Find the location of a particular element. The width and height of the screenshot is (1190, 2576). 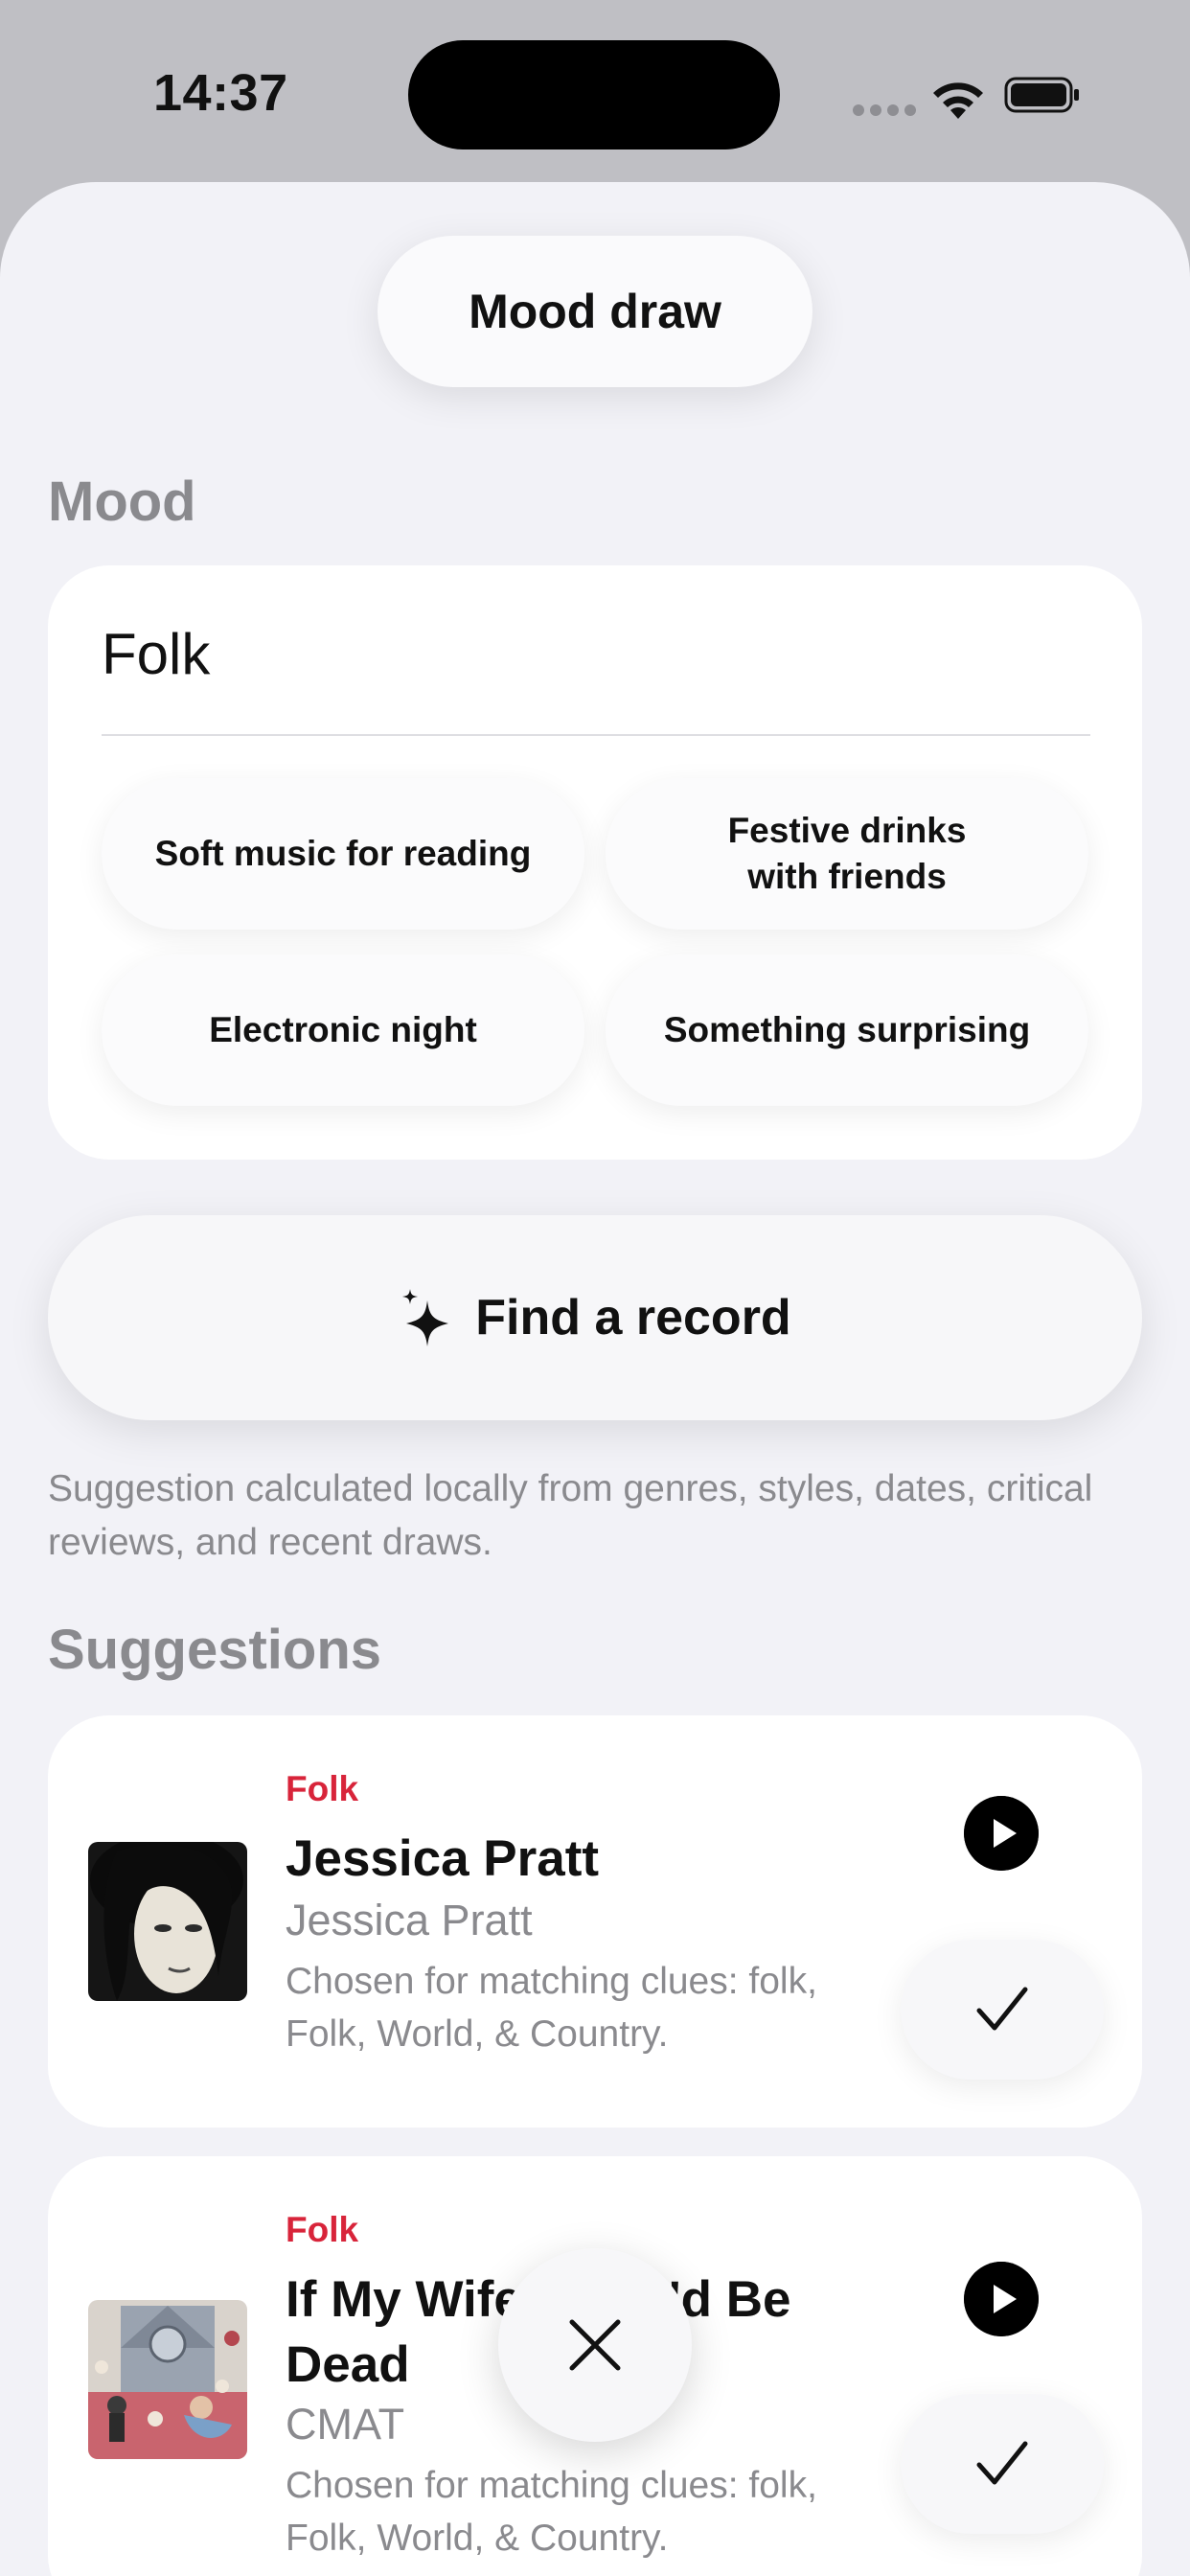

sheet-title: Mood draw is located at coordinates (595, 311).